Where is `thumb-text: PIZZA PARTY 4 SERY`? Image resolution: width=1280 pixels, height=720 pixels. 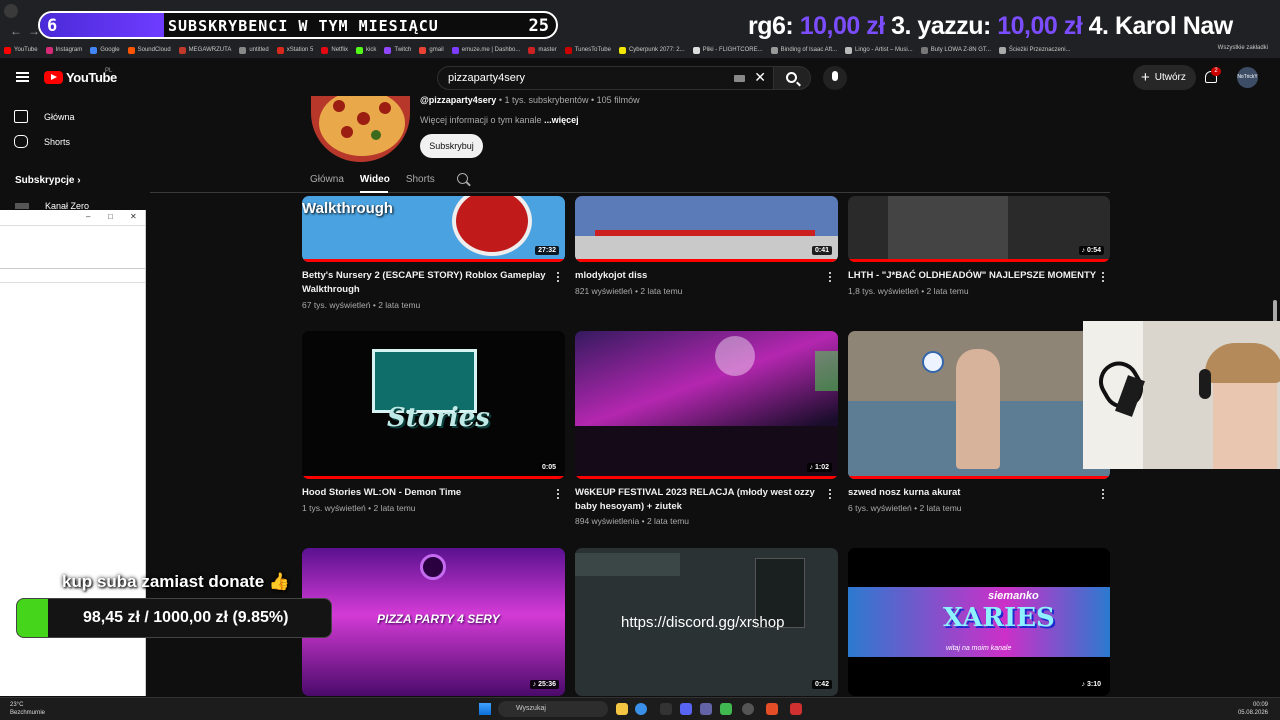
thumb-text: PIZZA PARTY 4 SERY is located at coordinates (438, 619).